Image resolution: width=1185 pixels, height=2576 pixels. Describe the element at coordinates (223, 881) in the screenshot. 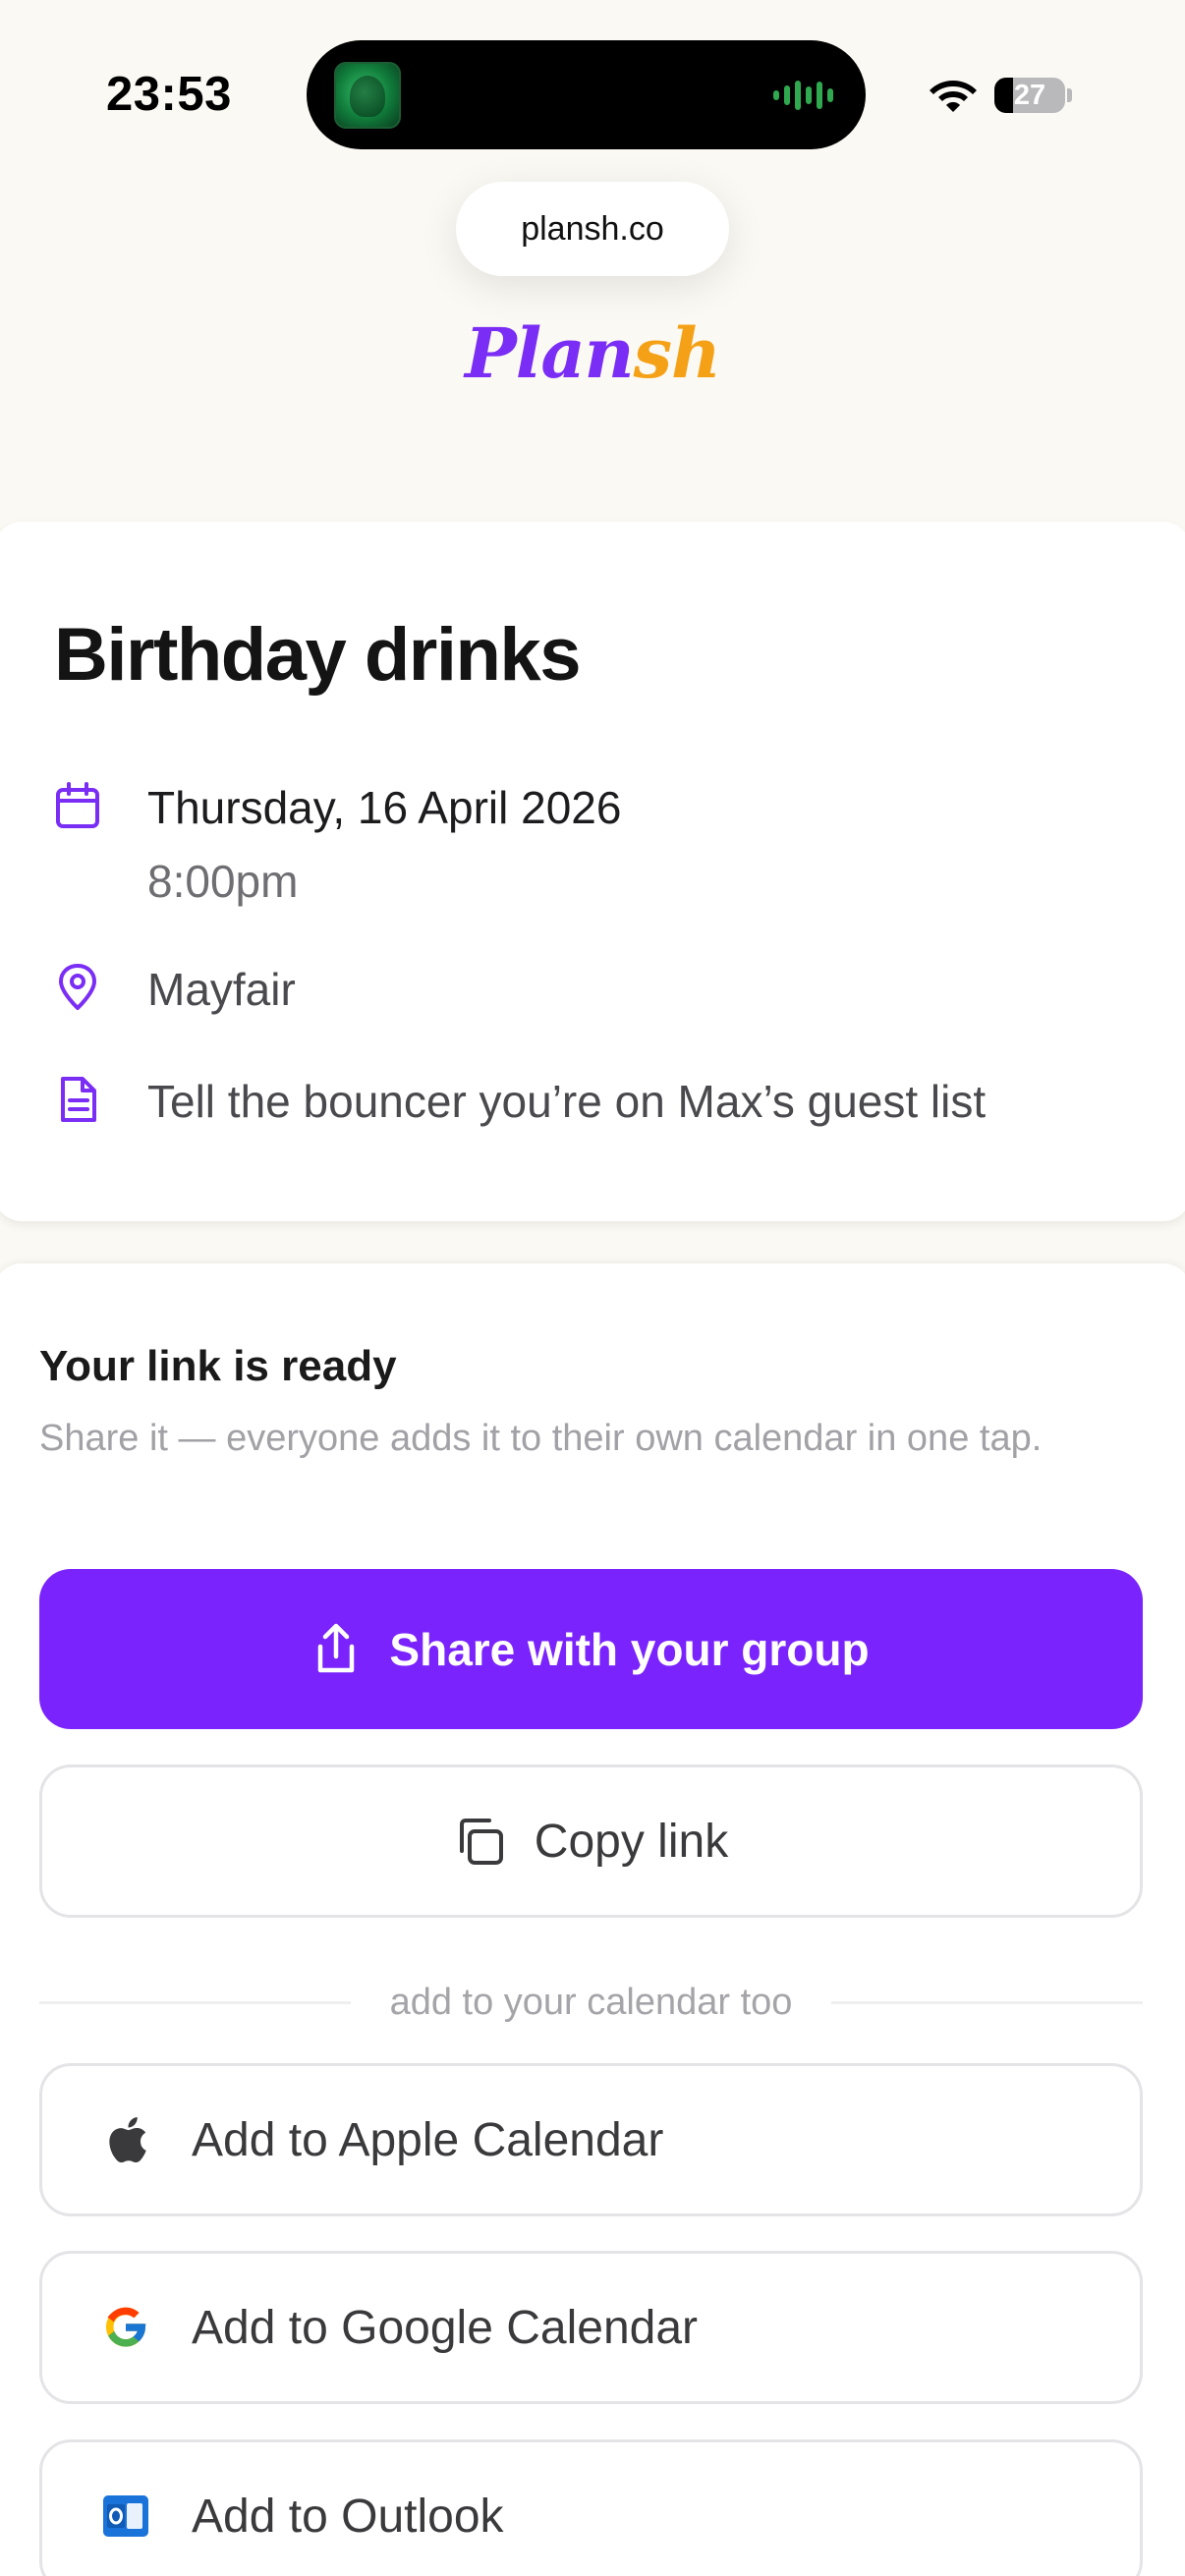

I see `event-time: 8:00pm` at that location.